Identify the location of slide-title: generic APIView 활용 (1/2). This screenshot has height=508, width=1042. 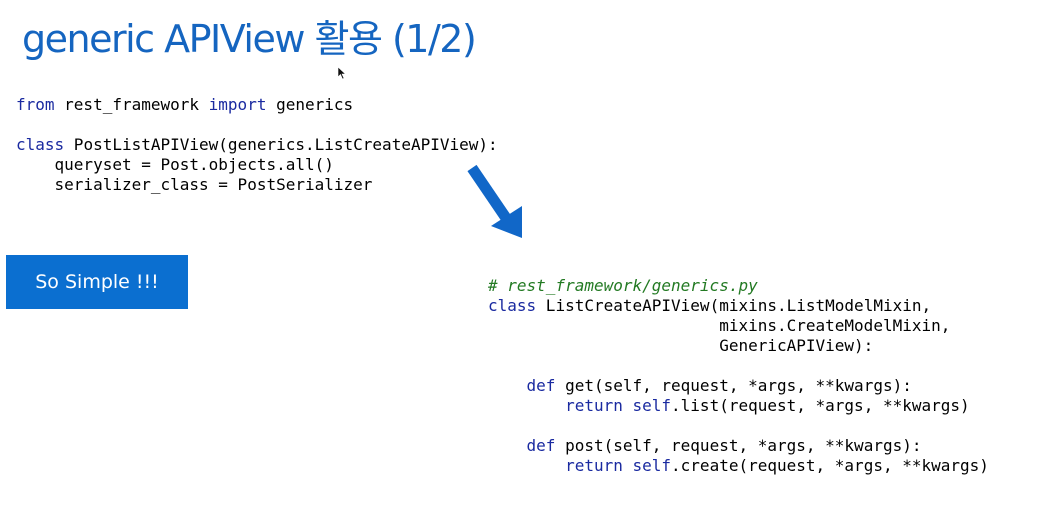
(249, 39).